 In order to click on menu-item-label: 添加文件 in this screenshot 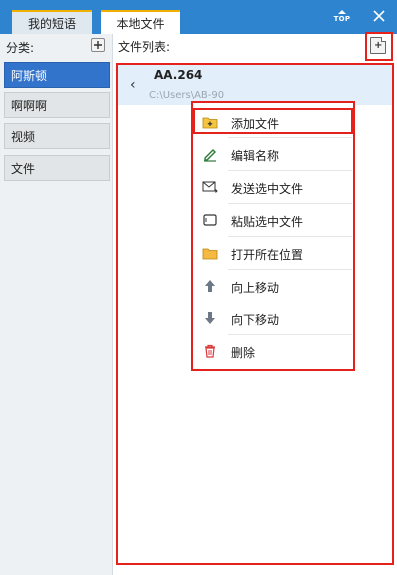, I will do `click(255, 124)`.